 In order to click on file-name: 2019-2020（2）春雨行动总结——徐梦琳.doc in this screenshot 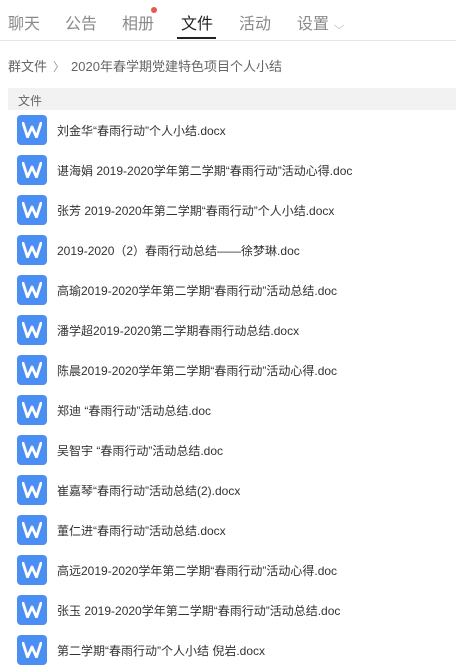, I will do `click(178, 251)`.